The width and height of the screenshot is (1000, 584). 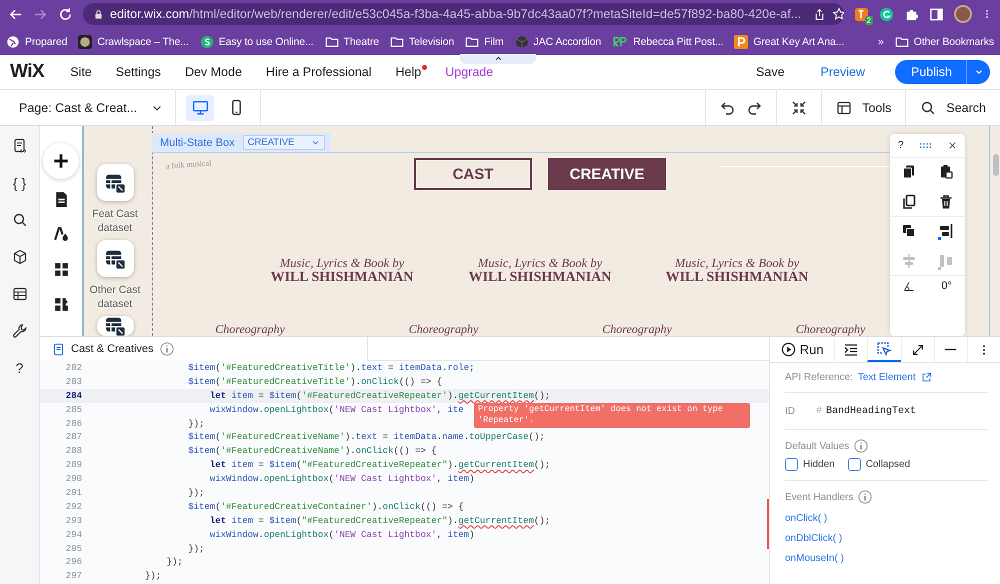 I want to click on letter-tile-icon, so click(x=741, y=41).